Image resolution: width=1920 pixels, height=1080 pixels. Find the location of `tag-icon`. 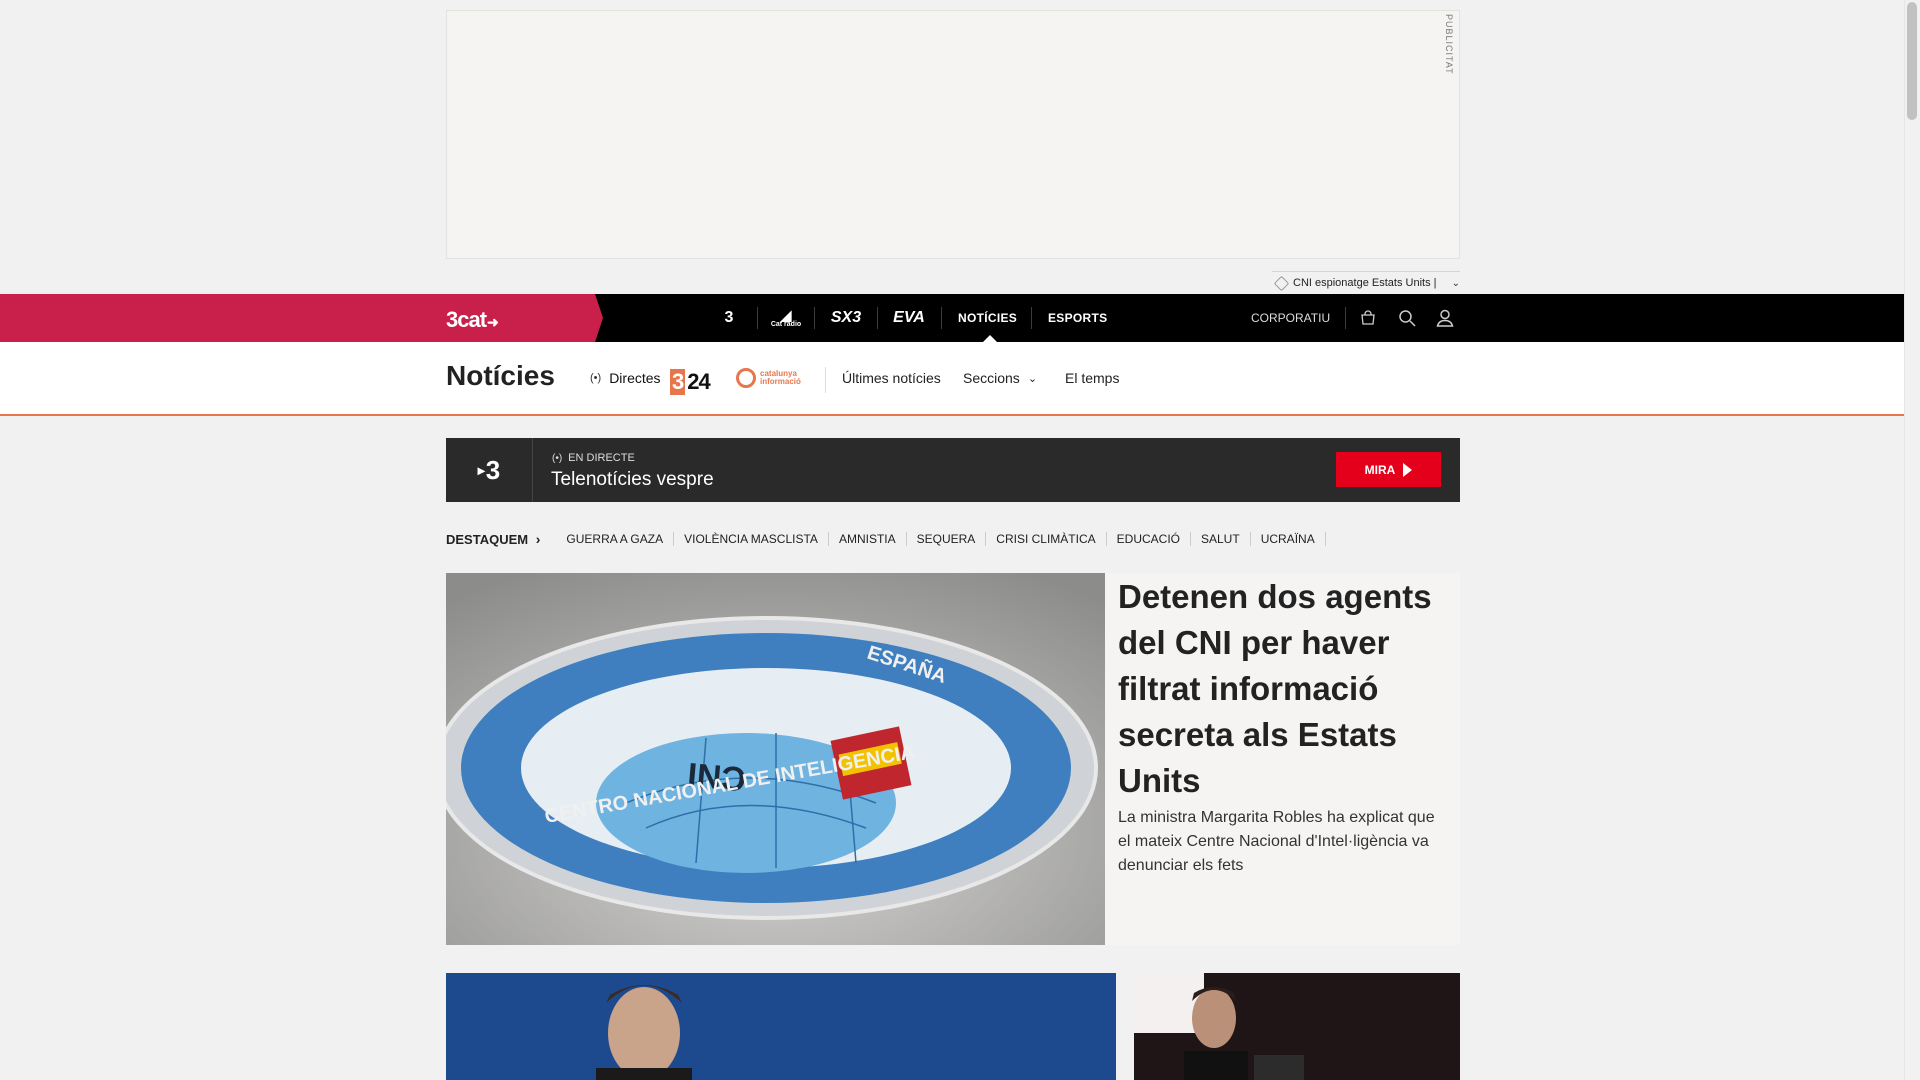

tag-icon is located at coordinates (1281, 283).